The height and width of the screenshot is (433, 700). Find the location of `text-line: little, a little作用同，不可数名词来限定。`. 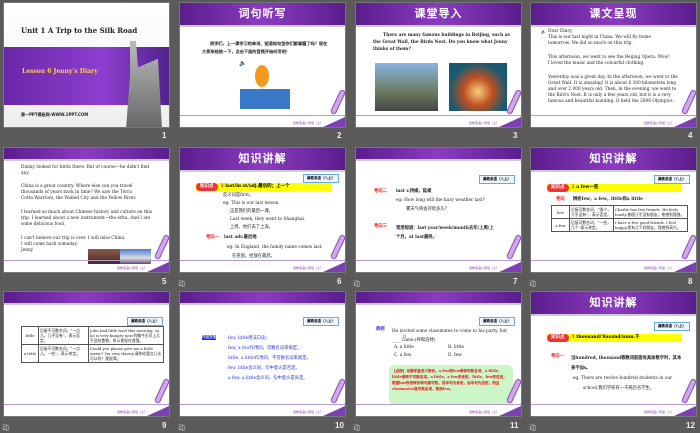

text-line: little, a little作用同，不可数名词来限定。 is located at coordinates (269, 358).